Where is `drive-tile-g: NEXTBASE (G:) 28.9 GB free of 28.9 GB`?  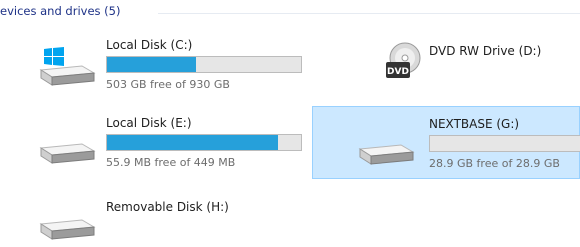
drive-tile-g: NEXTBASE (G:) 28.9 GB free of 28.9 GB is located at coordinates (446, 142).